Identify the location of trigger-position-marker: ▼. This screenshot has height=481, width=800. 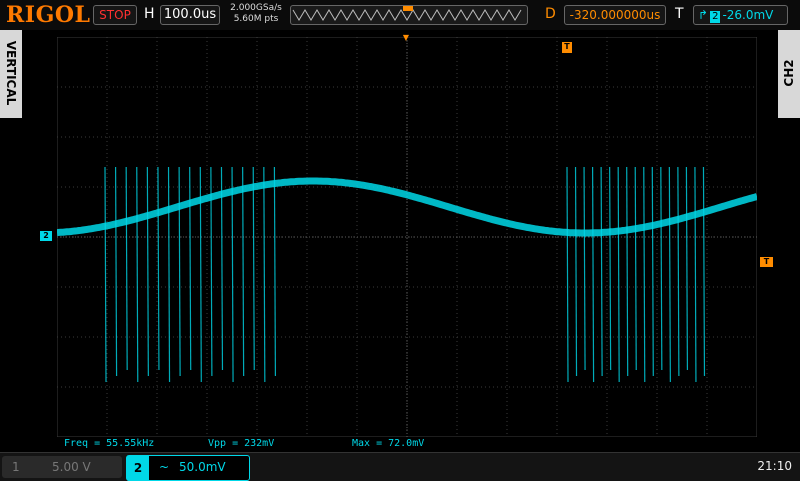
(406, 37).